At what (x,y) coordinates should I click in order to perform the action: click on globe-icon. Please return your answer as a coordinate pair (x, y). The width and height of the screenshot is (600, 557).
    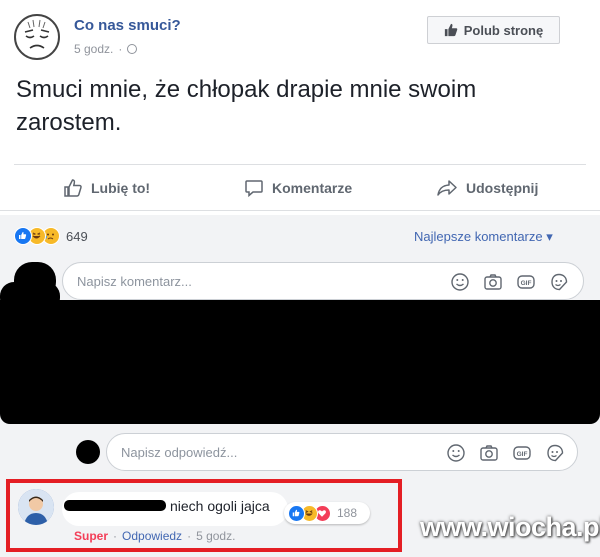
    Looking at the image, I should click on (132, 49).